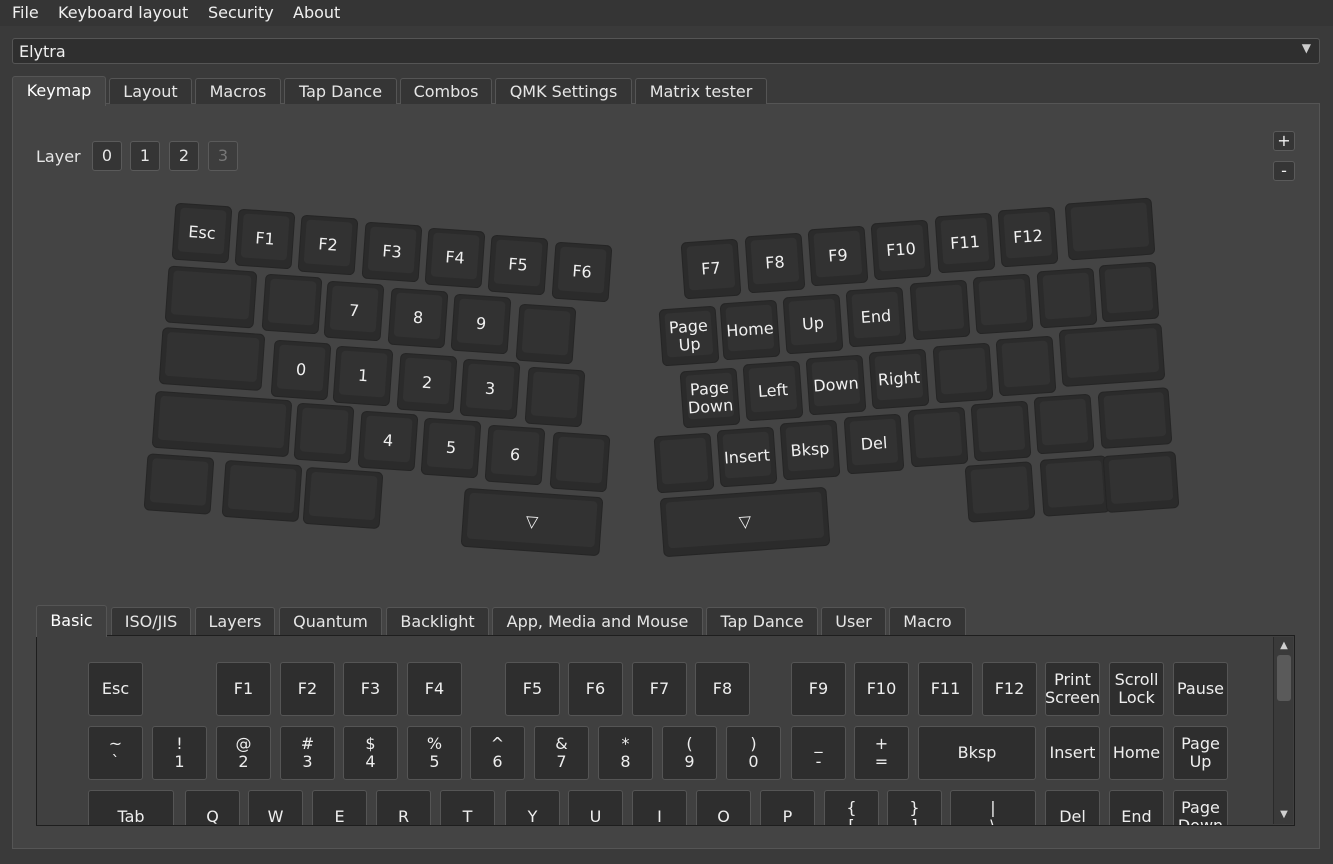 Image resolution: width=1333 pixels, height=864 pixels. What do you see at coordinates (388, 441) in the screenshot?
I see `keymap-key: 4` at bounding box center [388, 441].